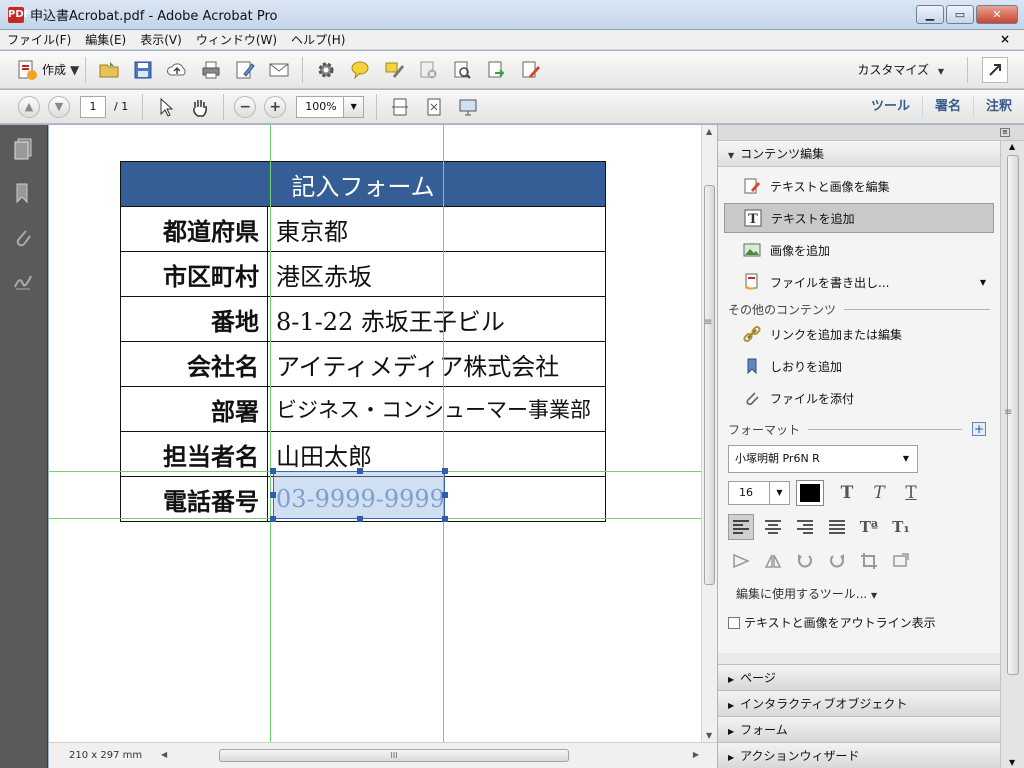 The height and width of the screenshot is (768, 1024). I want to click on signatures-button, so click(23, 281).